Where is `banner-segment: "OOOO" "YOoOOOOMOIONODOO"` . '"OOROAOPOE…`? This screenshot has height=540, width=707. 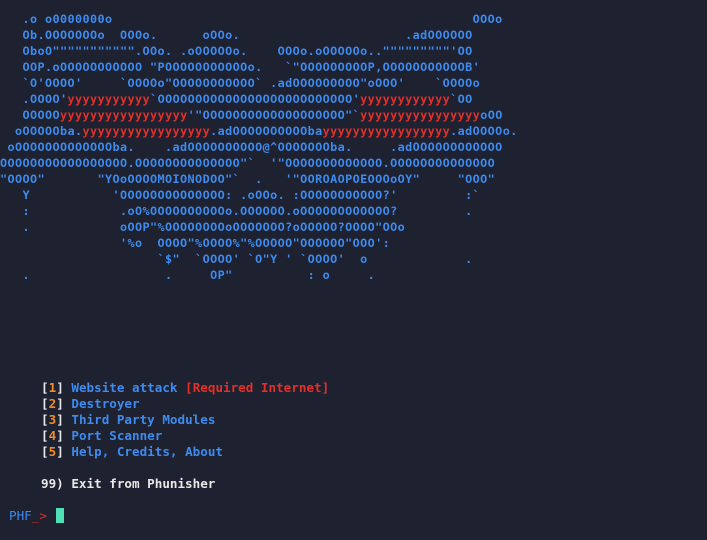 banner-segment: "OOOO" "YOoOOOOMOIONODOO"` . '"OOROAOPOE… is located at coordinates (248, 179).